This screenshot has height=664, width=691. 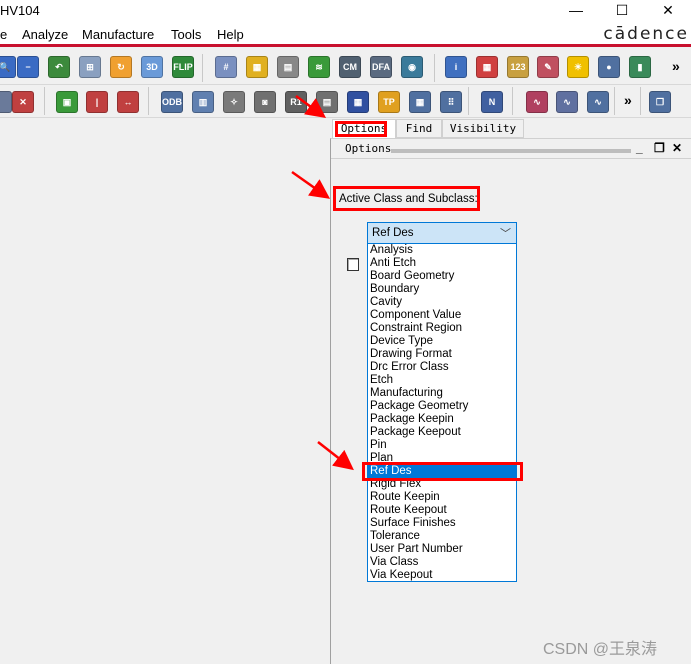 What do you see at coordinates (677, 148) in the screenshot?
I see `panel-close-button: ✕` at bounding box center [677, 148].